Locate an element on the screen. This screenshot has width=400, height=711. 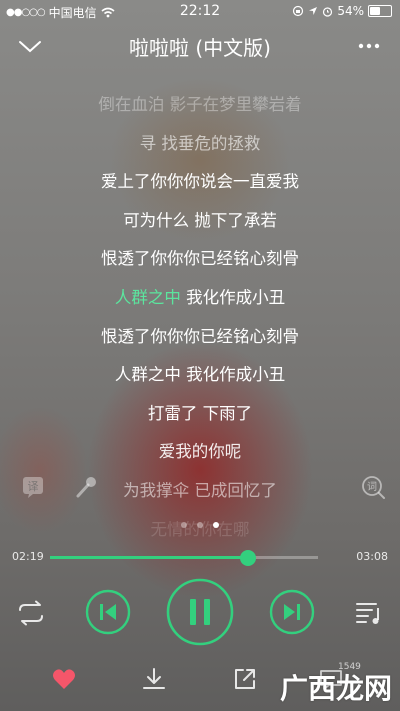
word-search-icon: 词 is located at coordinates (373, 487).